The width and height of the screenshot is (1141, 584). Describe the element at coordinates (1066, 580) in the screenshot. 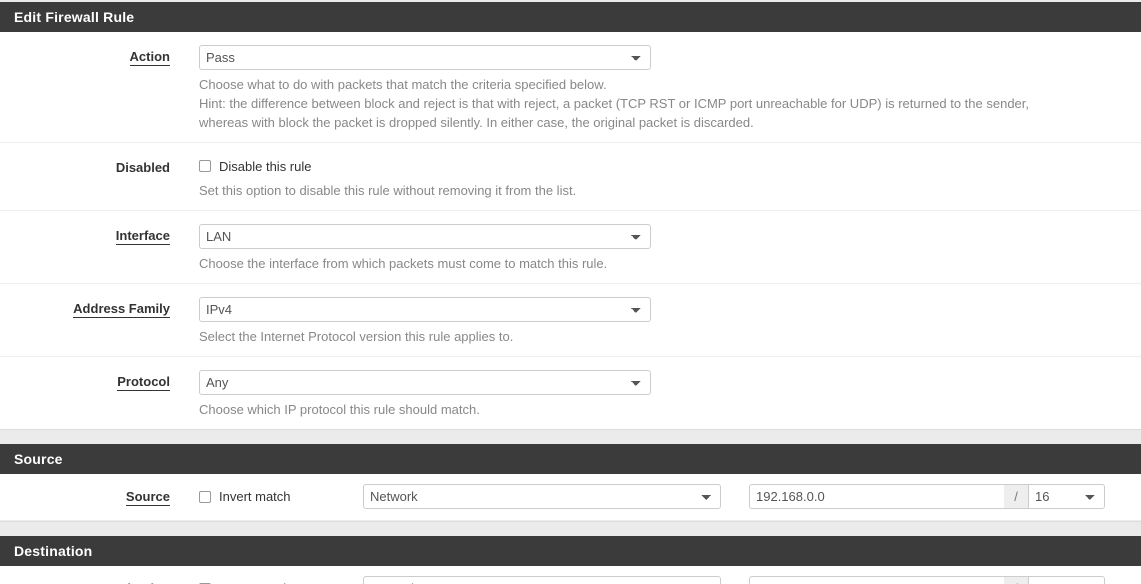

I see `destination-prefix-select: 10` at that location.